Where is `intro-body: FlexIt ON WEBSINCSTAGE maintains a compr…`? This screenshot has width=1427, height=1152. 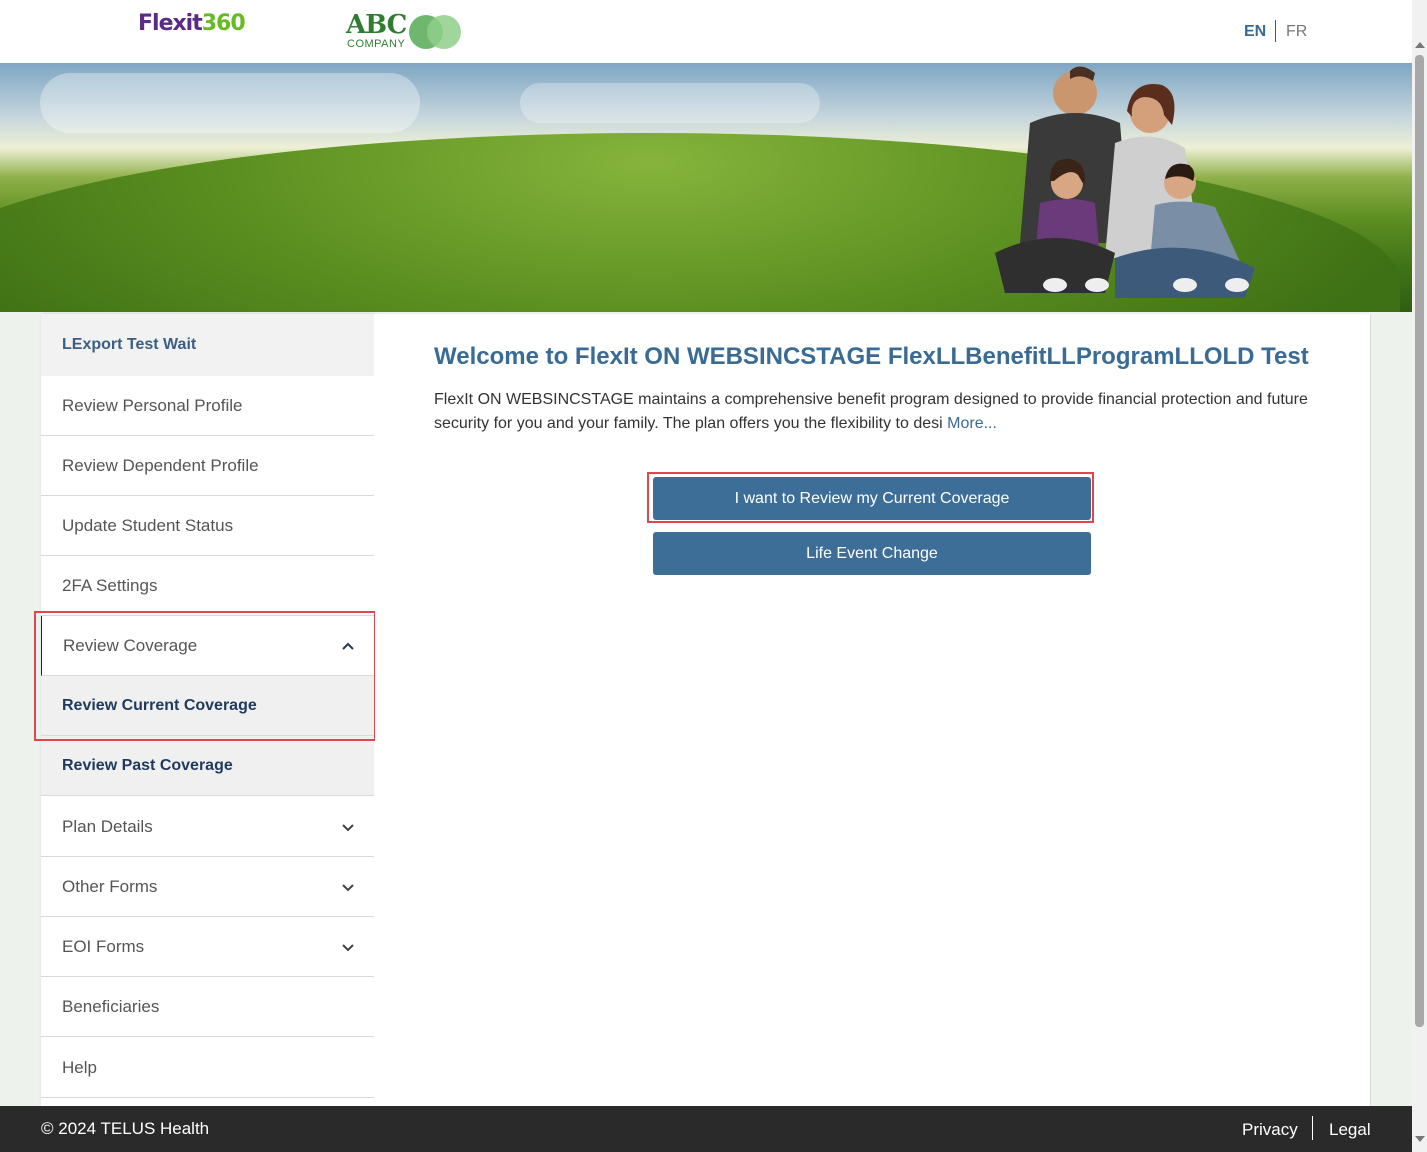
intro-body: FlexIt ON WEBSINCSTAGE maintains a compr… is located at coordinates (871, 411).